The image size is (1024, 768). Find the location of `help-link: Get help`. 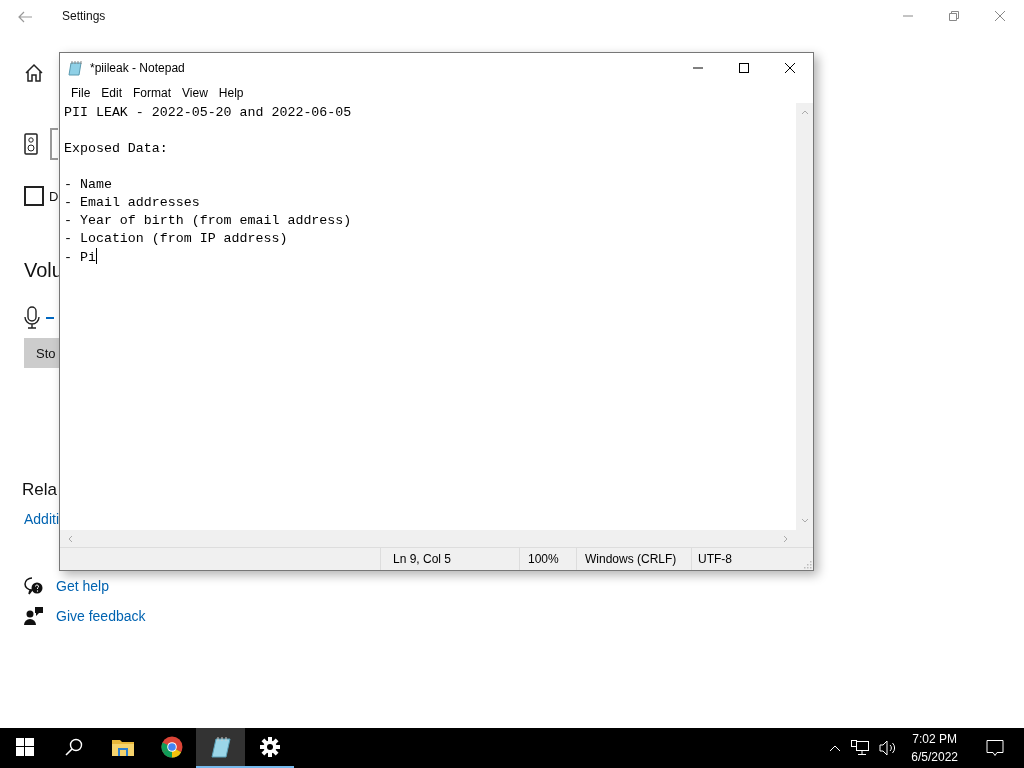

help-link: Get help is located at coordinates (82, 586).